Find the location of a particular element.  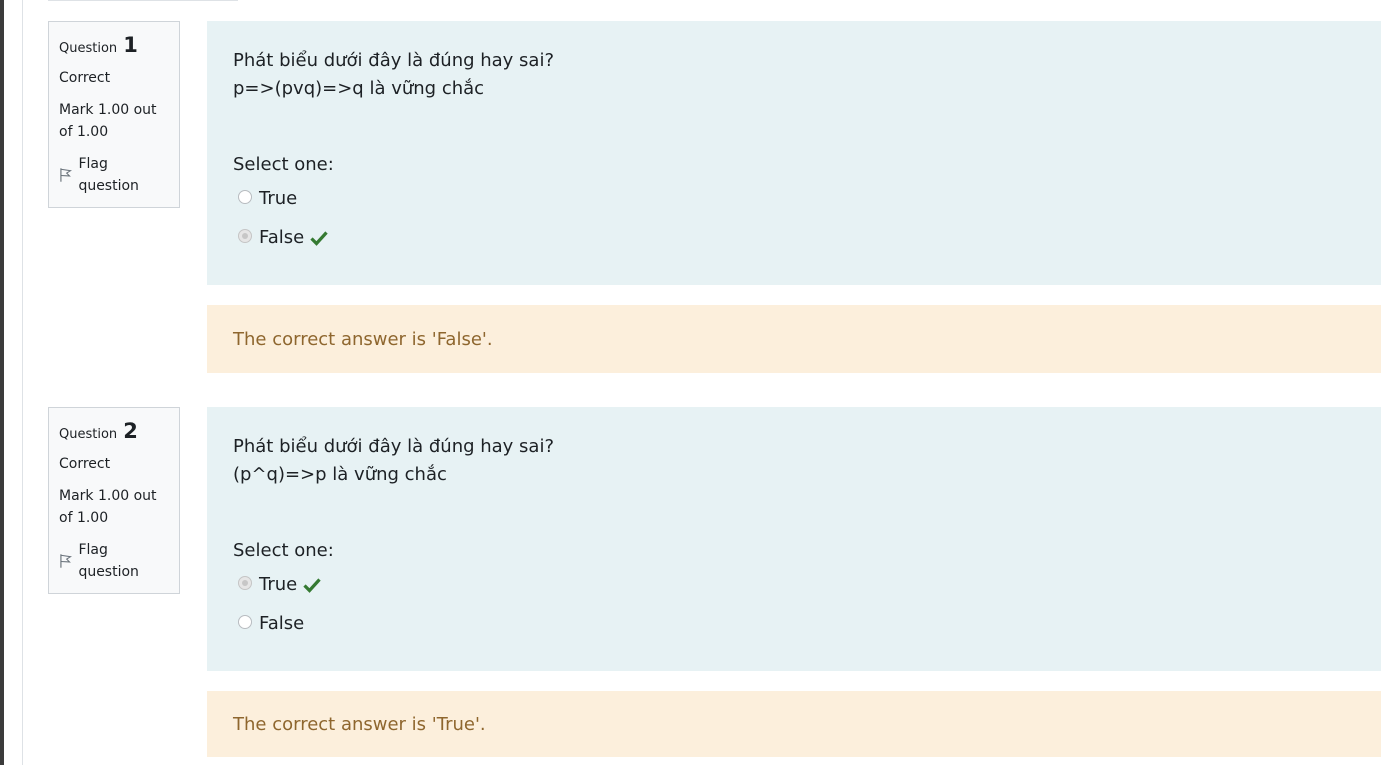

question-number-line: Question 1 is located at coordinates (114, 47).